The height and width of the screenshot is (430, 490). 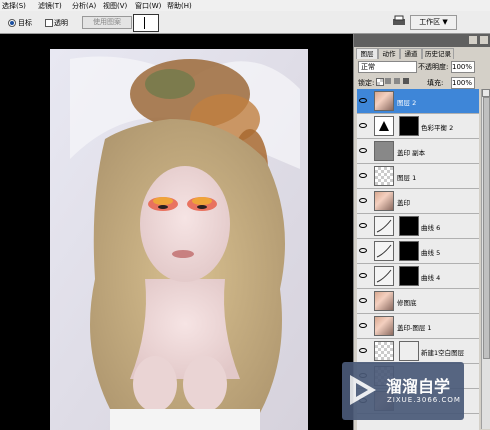 I want to click on checkbox-transparent, so click(x=49, y=23).